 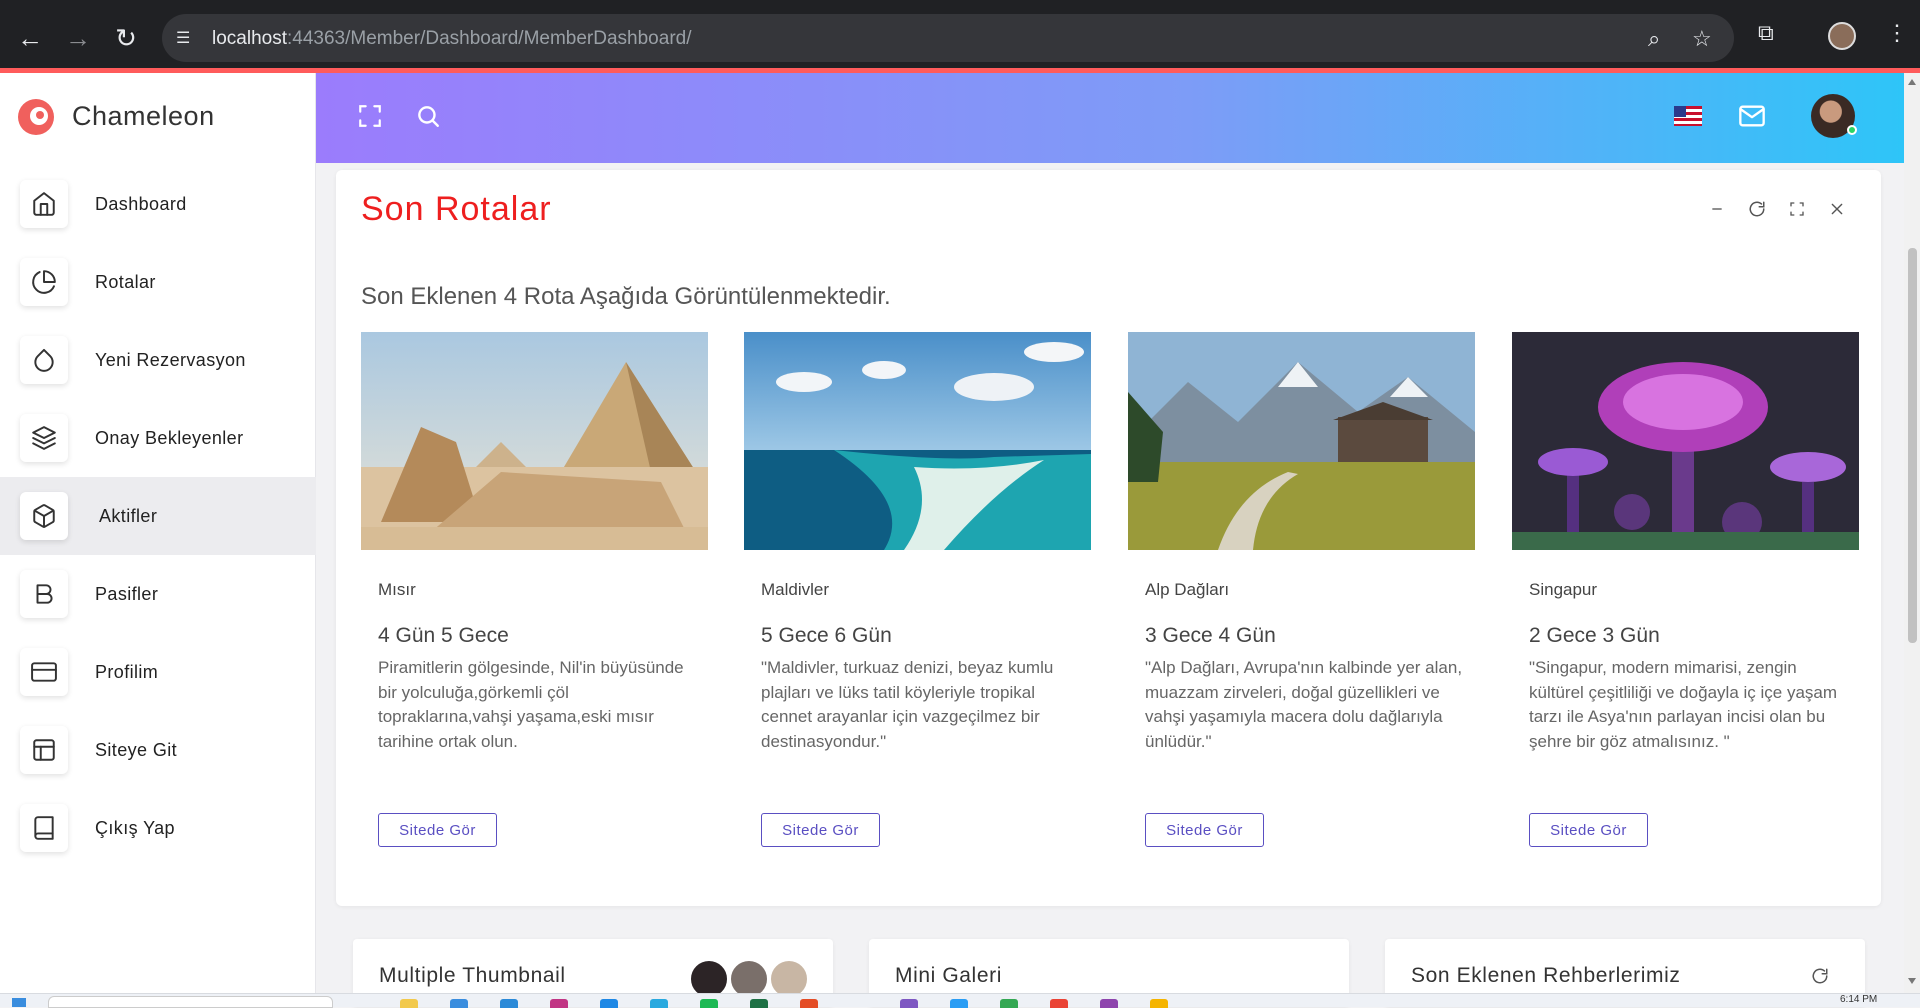 What do you see at coordinates (158, 282) in the screenshot?
I see `sidebar-item-rotalar: Rotalar` at bounding box center [158, 282].